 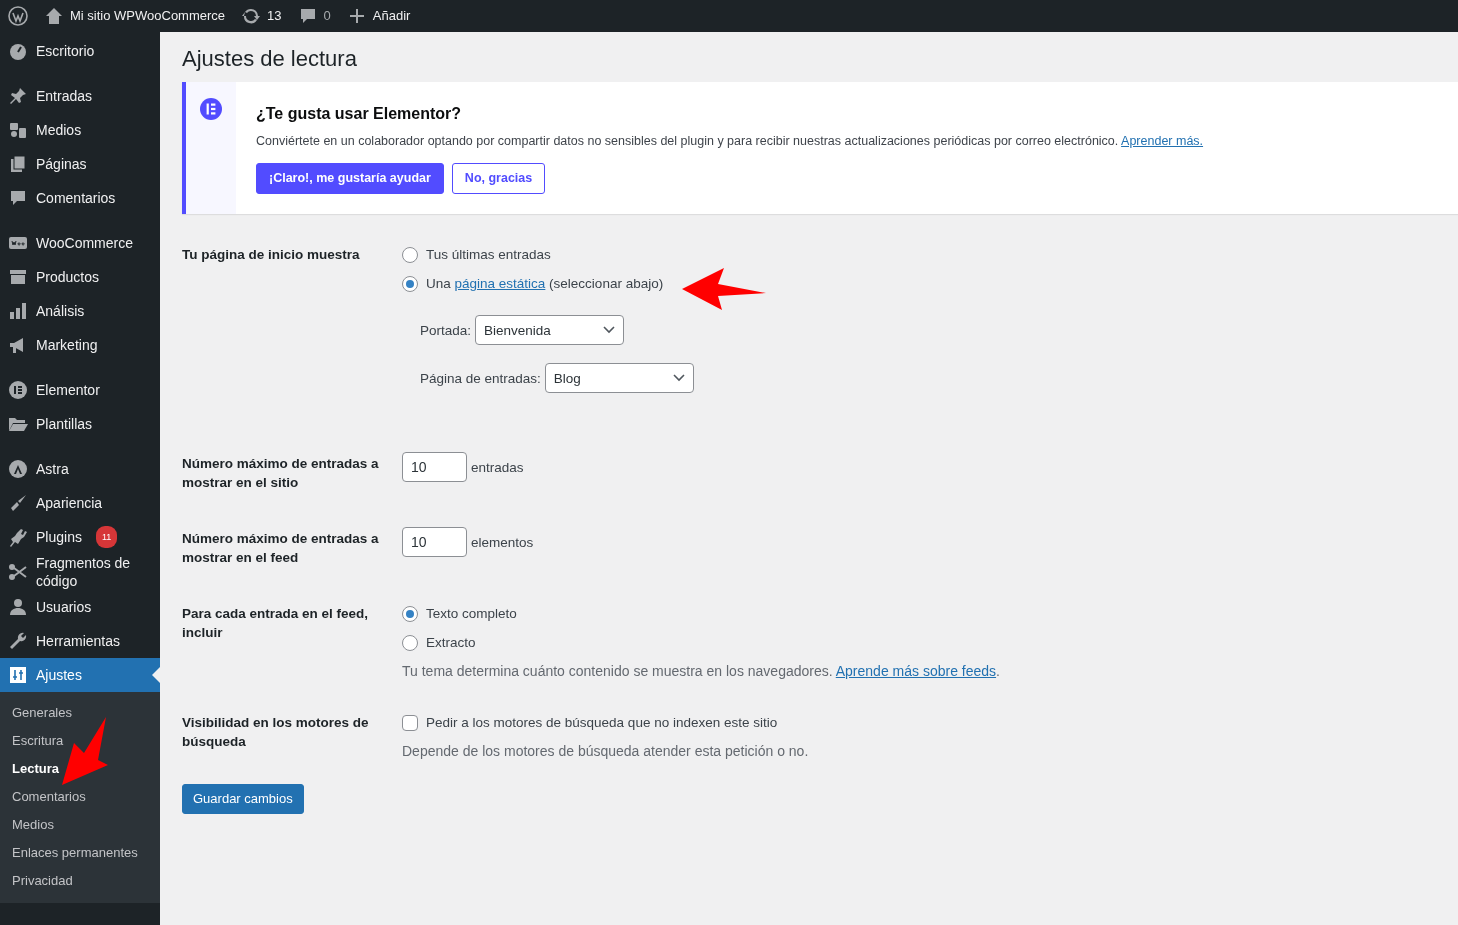 I want to click on scissors-icon, so click(x=18, y=572).